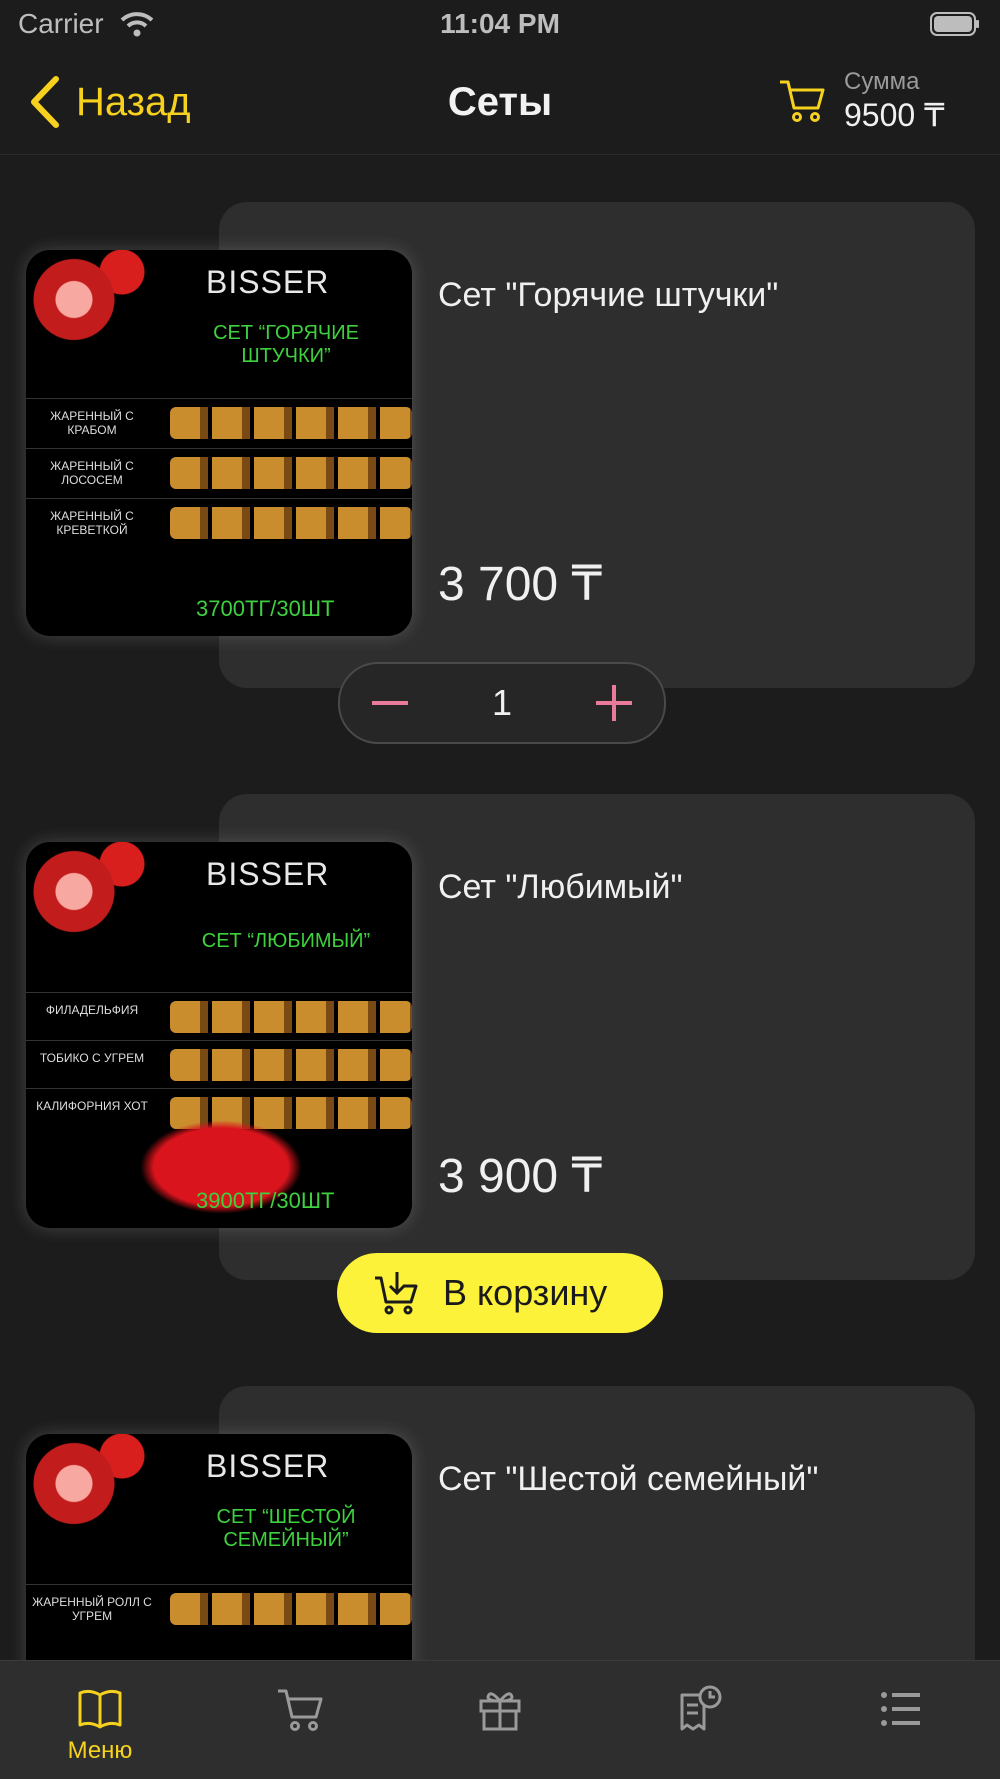  I want to click on minus-icon, so click(390, 703).